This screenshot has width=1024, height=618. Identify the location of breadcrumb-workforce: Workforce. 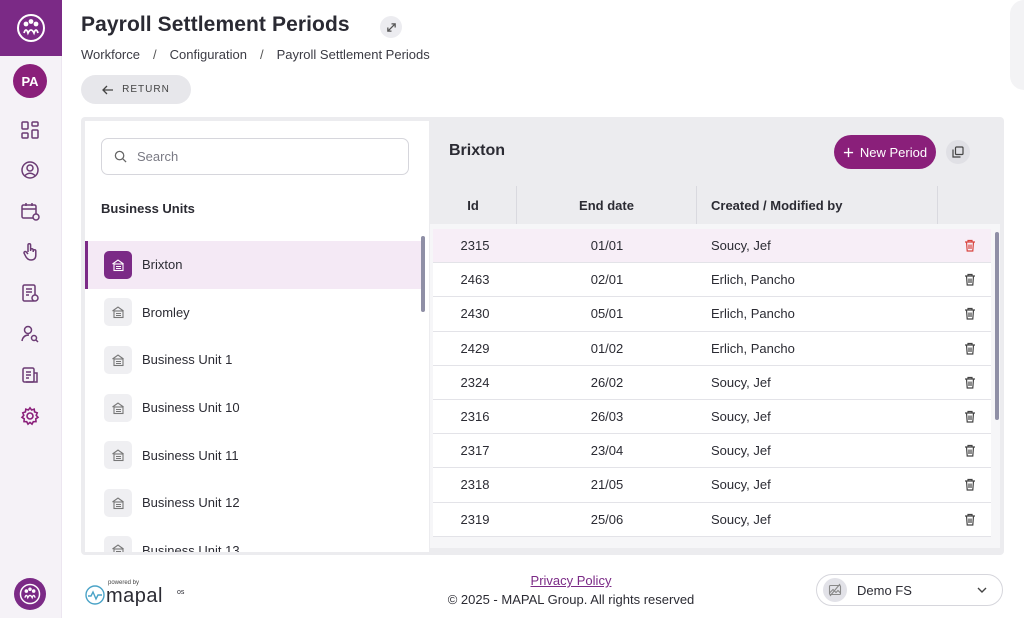
(110, 54).